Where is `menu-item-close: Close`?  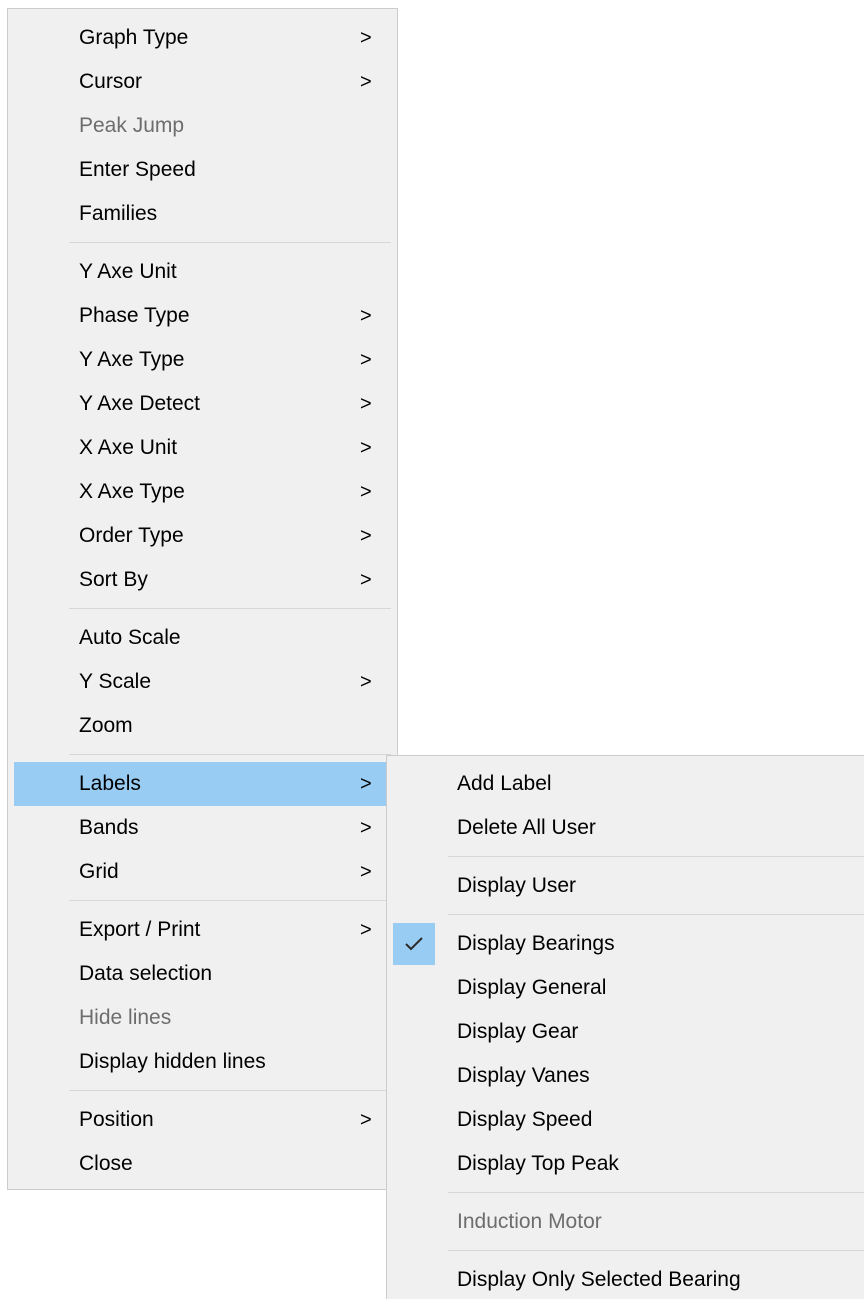 menu-item-close: Close is located at coordinates (202, 1164).